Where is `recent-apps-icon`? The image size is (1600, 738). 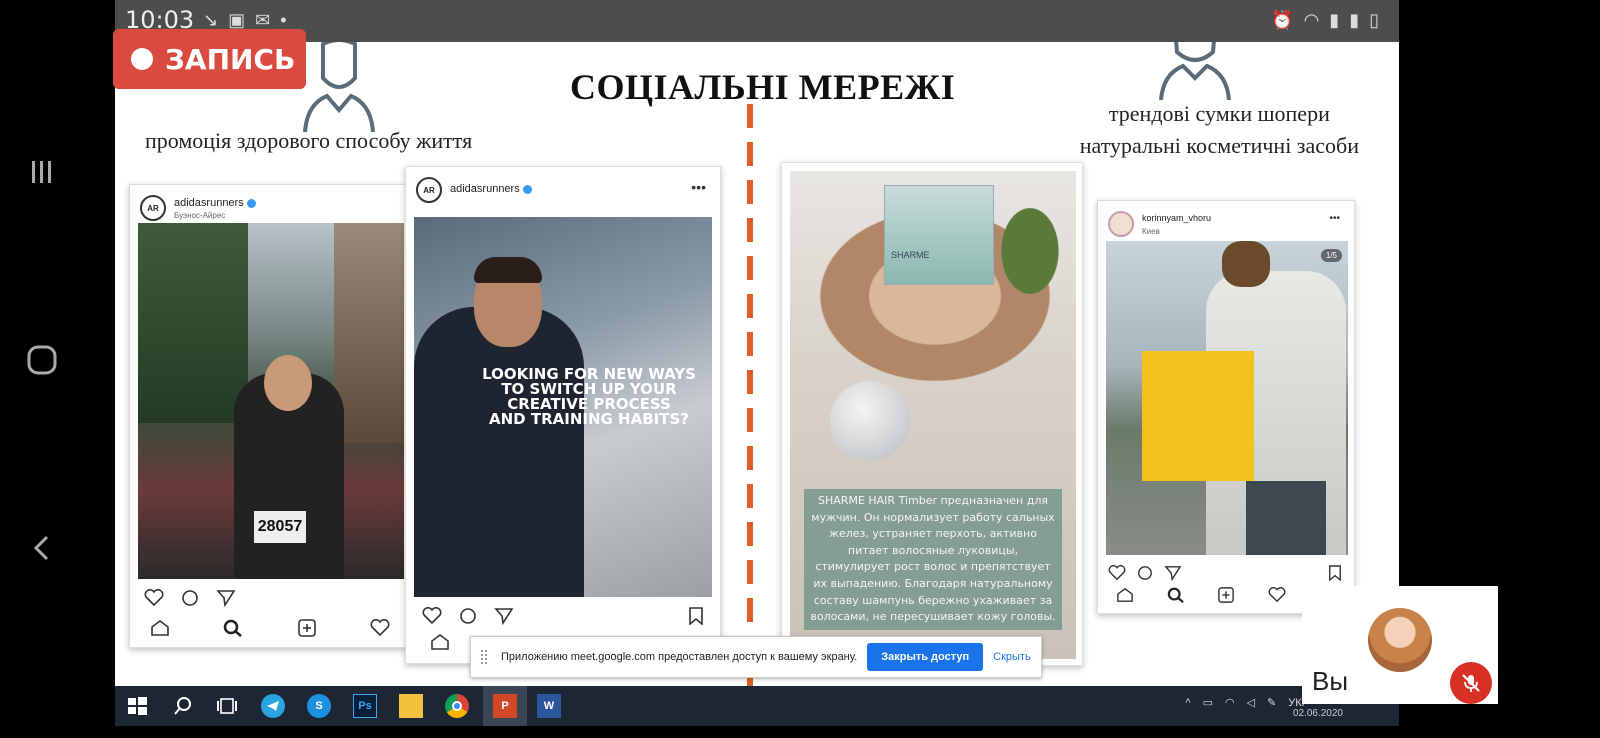 recent-apps-icon is located at coordinates (41, 172).